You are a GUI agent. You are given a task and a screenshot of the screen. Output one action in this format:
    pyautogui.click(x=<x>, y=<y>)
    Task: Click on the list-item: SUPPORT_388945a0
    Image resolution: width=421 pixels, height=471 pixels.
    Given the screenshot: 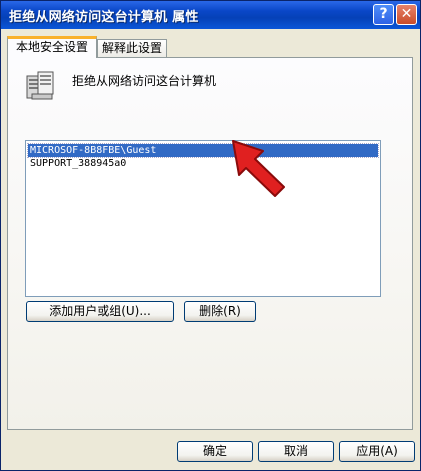 What is the action you would take?
    pyautogui.click(x=203, y=163)
    